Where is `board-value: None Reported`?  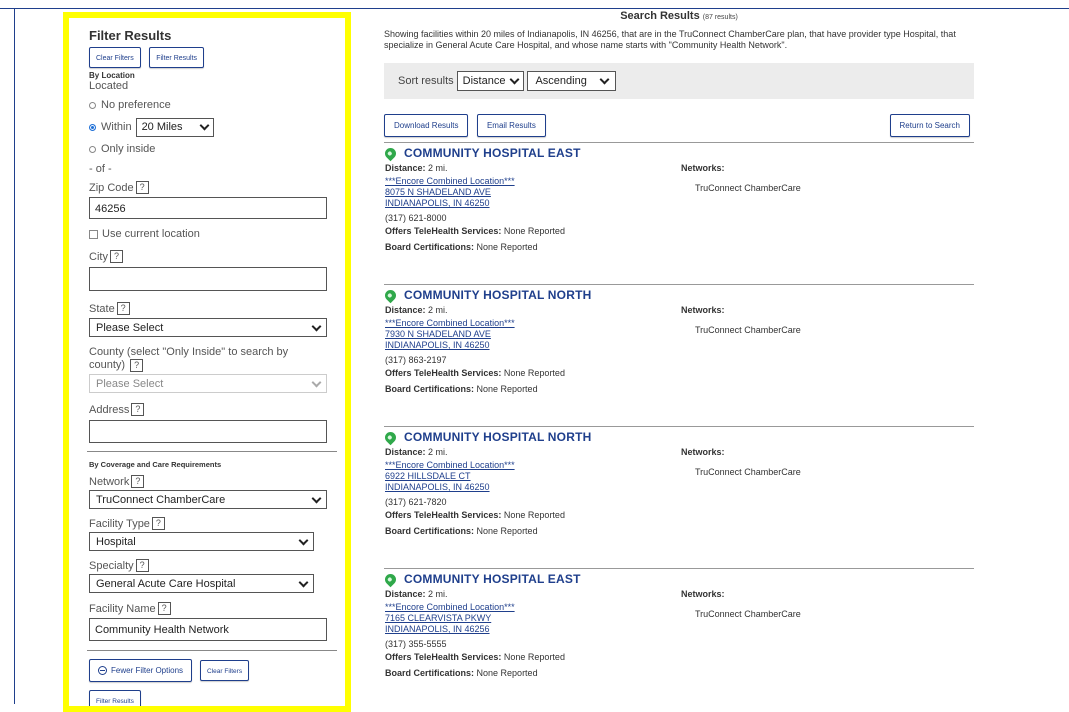
board-value: None Reported is located at coordinates (507, 389).